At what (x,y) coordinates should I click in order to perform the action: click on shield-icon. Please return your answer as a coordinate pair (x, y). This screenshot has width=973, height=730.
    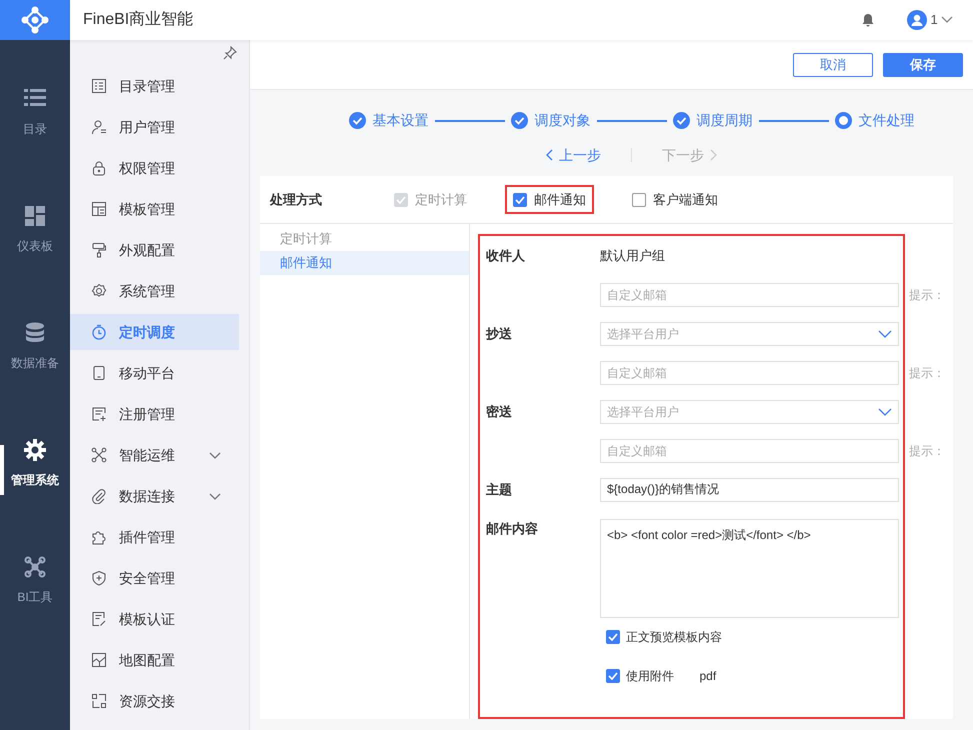
    Looking at the image, I should click on (99, 578).